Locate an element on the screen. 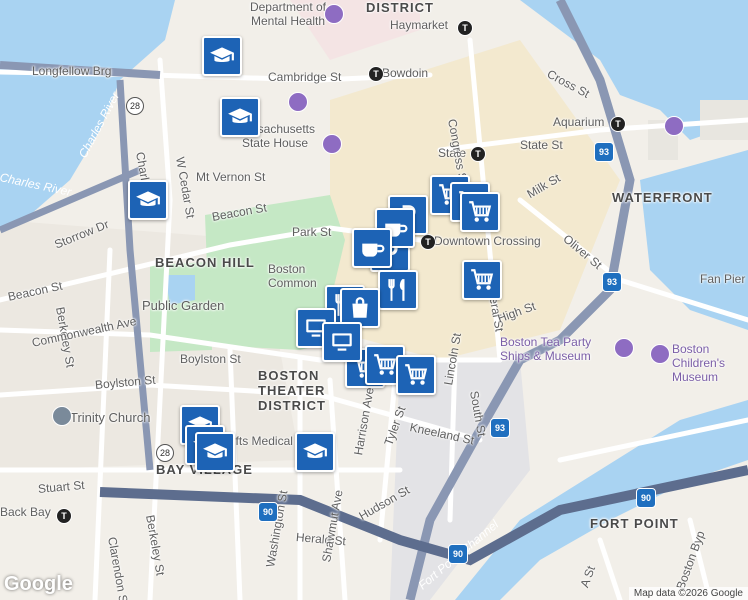 This screenshot has height=600, width=748. shopping-bag-icon is located at coordinates (360, 308).